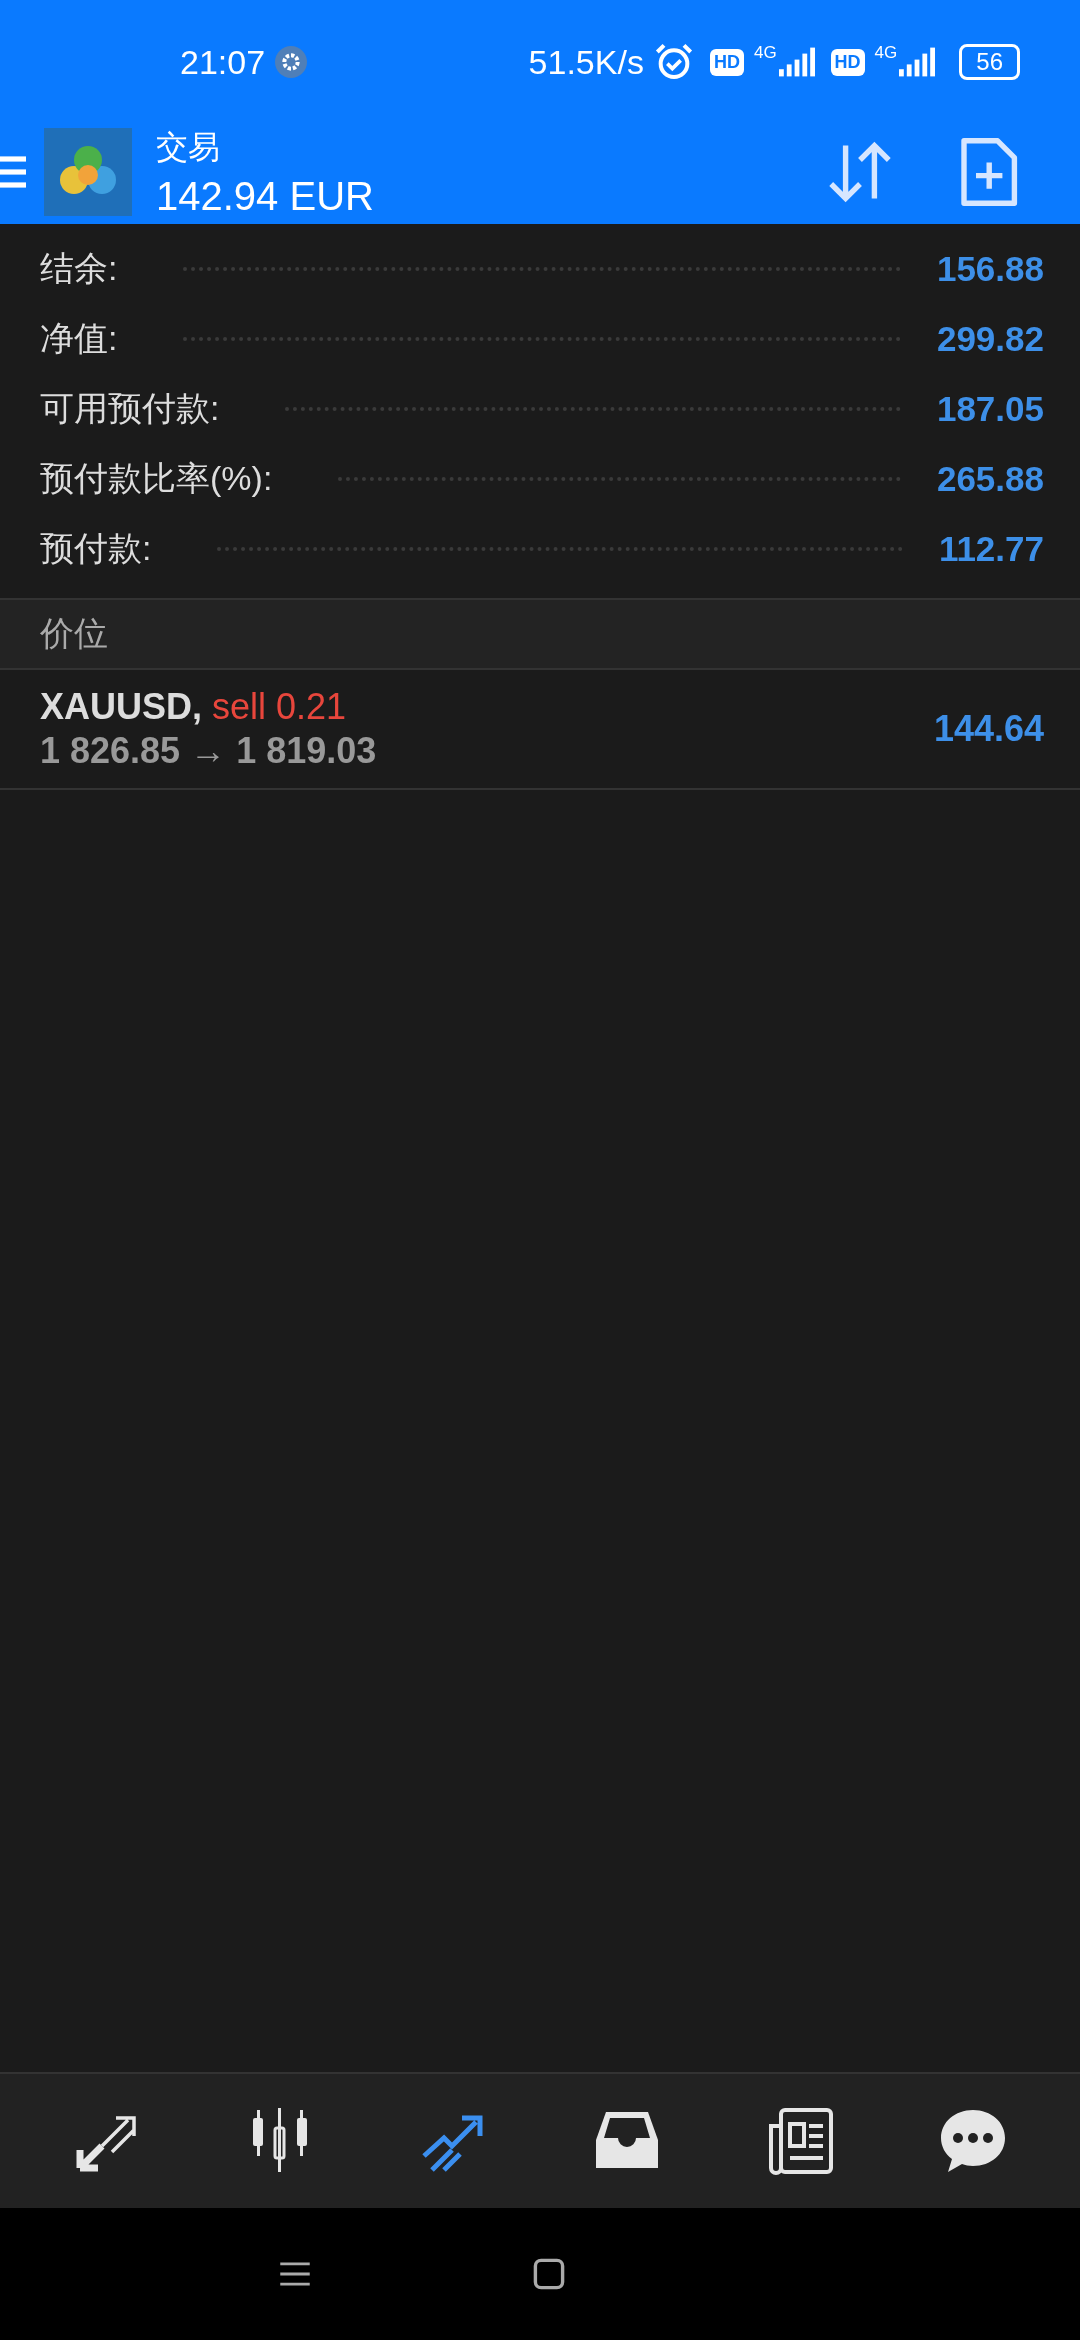 This screenshot has width=1080, height=2340. Describe the element at coordinates (79, 268) in the screenshot. I see `summary-label: 结余:` at that location.